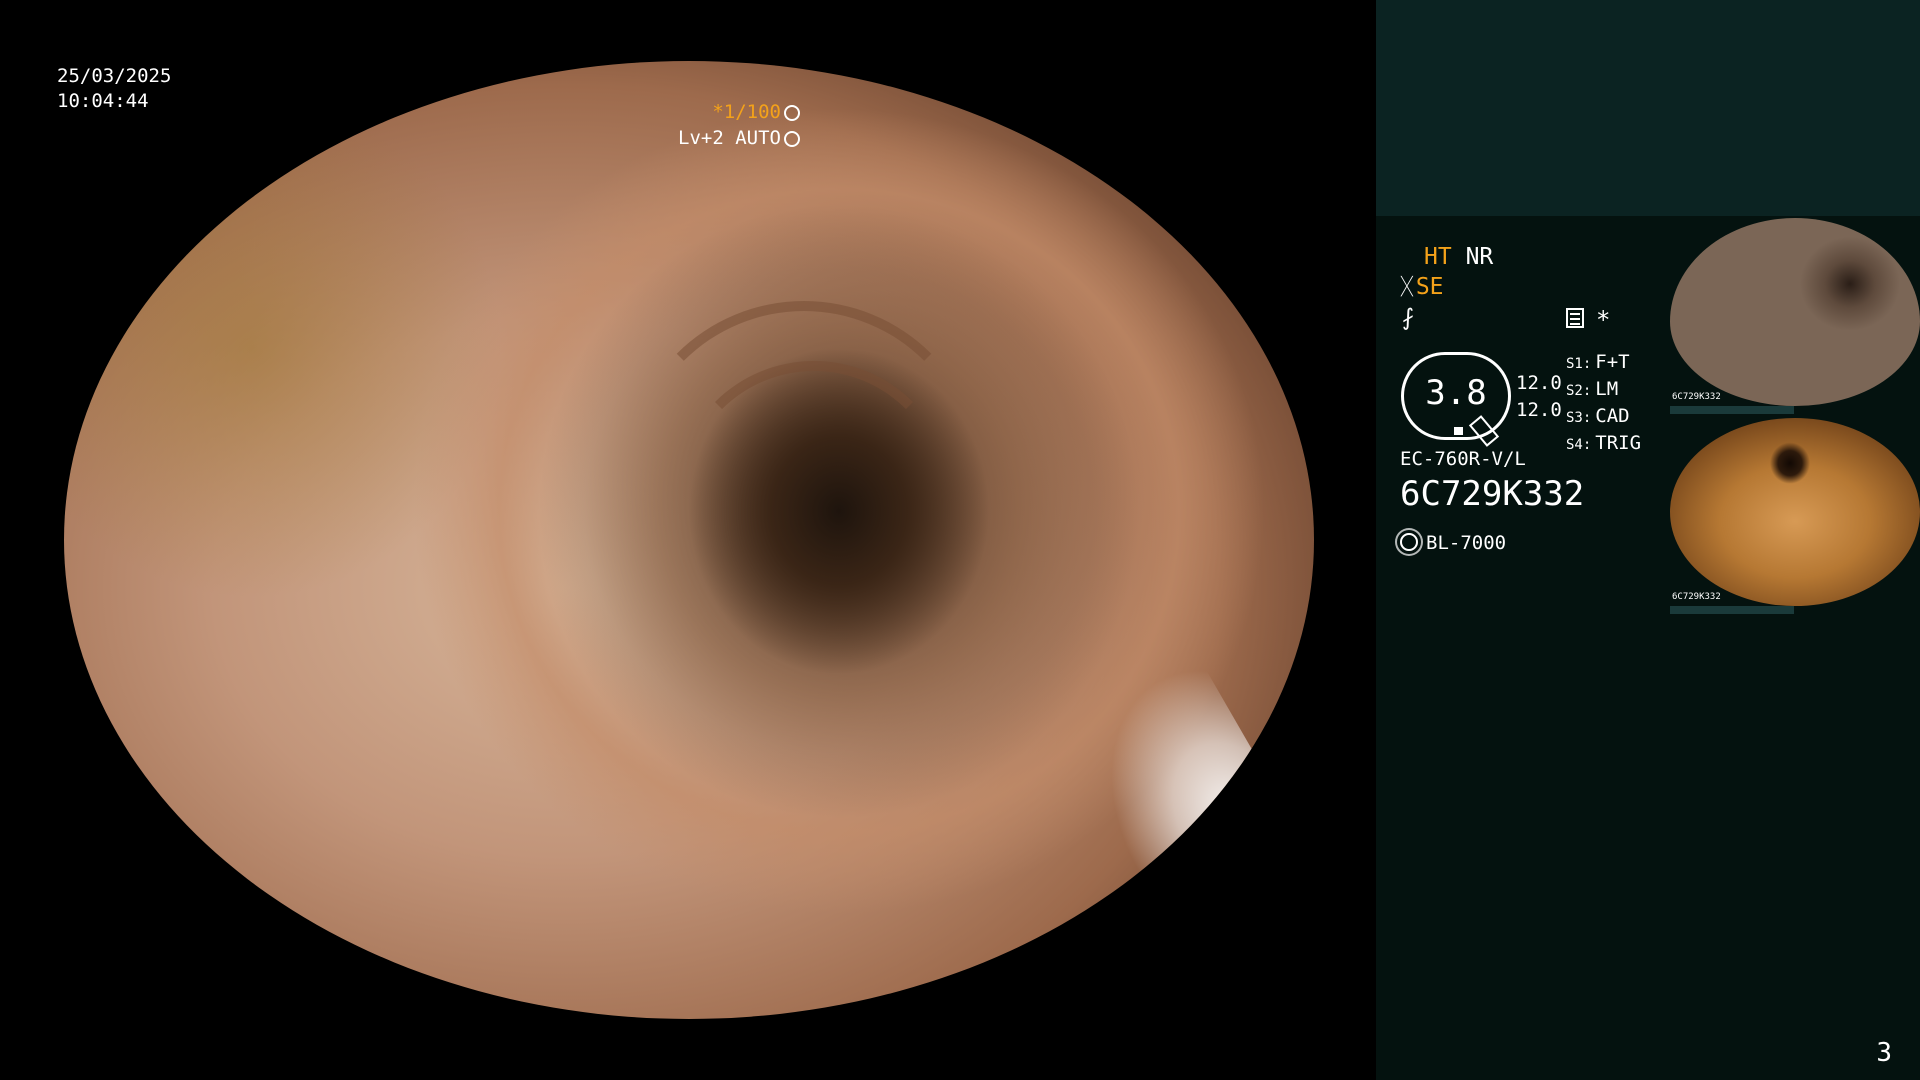 This screenshot has height=1080, width=1920. I want to click on scope-model: EC-760R-V/L, so click(1463, 459).